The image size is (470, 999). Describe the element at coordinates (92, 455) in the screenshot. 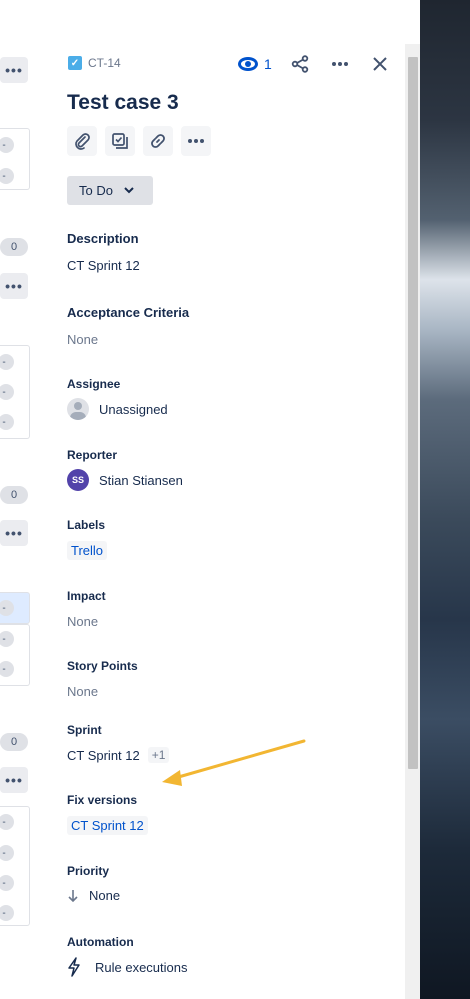

I see `reporter-label: Reporter` at that location.